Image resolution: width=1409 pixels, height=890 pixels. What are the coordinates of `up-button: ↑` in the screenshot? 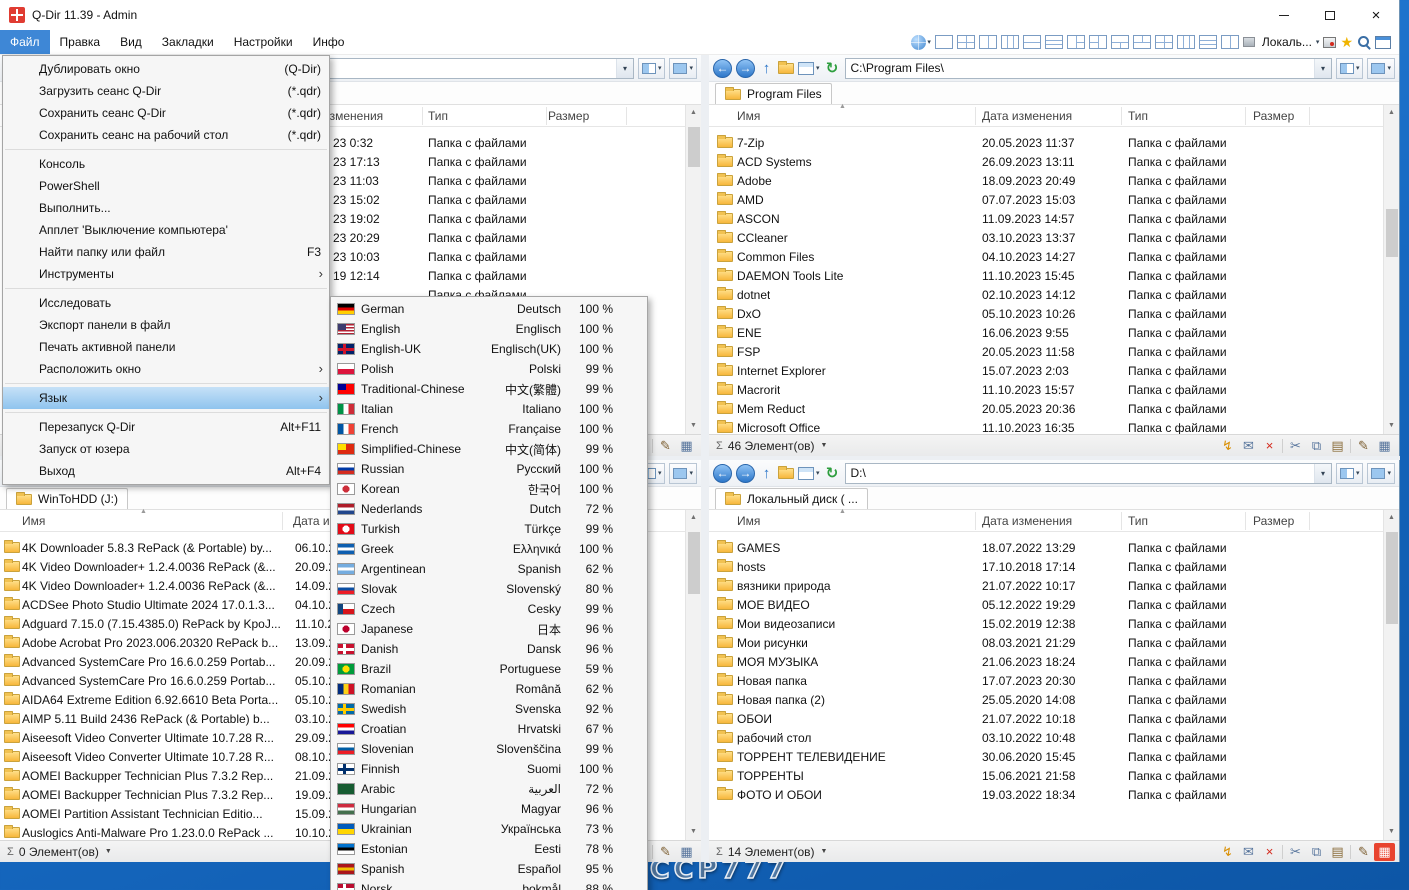 It's located at (766, 473).